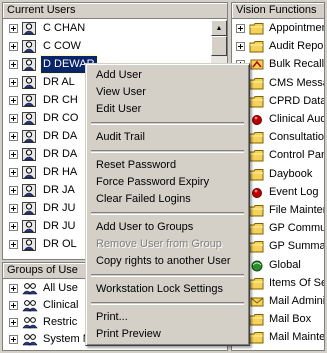  I want to click on menu-item-view-user: View User, so click(167, 92).